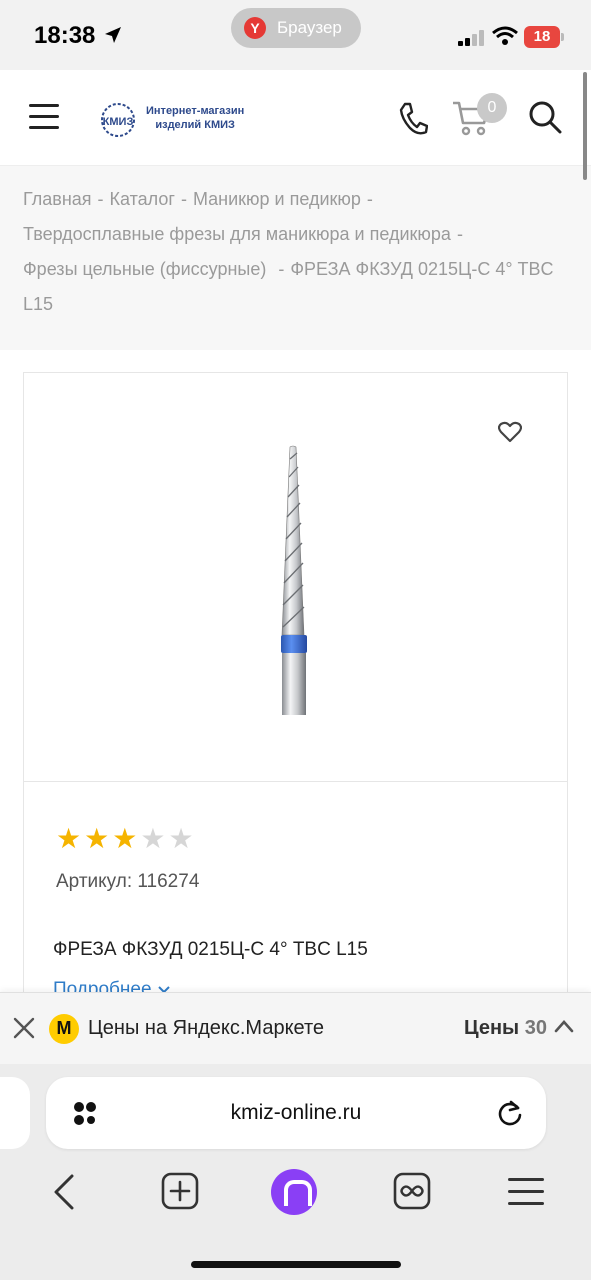  What do you see at coordinates (294, 1192) in the screenshot?
I see `alice-assistant-icon` at bounding box center [294, 1192].